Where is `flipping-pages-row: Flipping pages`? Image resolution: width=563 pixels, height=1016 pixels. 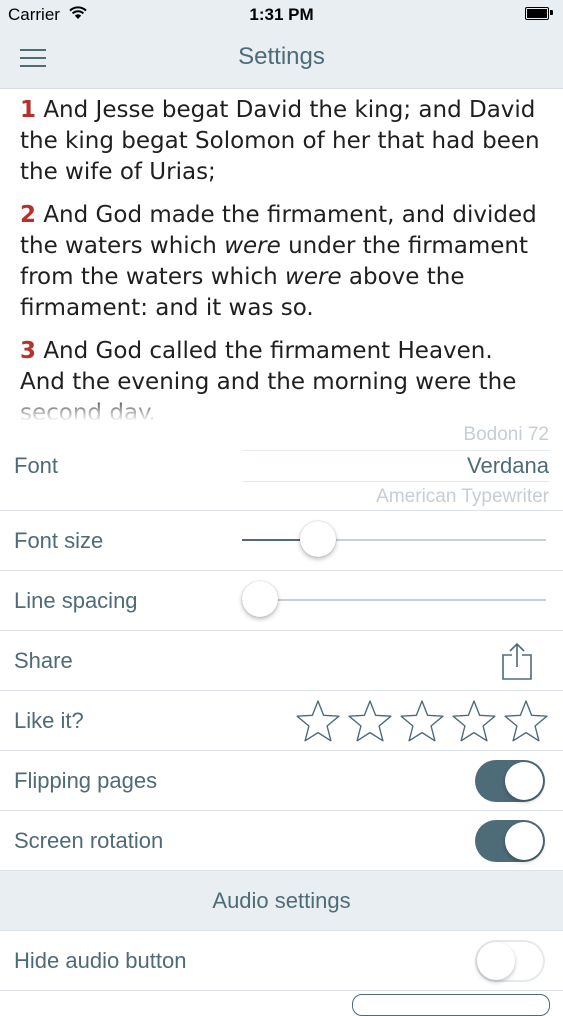
flipping-pages-row: Flipping pages is located at coordinates (281, 781).